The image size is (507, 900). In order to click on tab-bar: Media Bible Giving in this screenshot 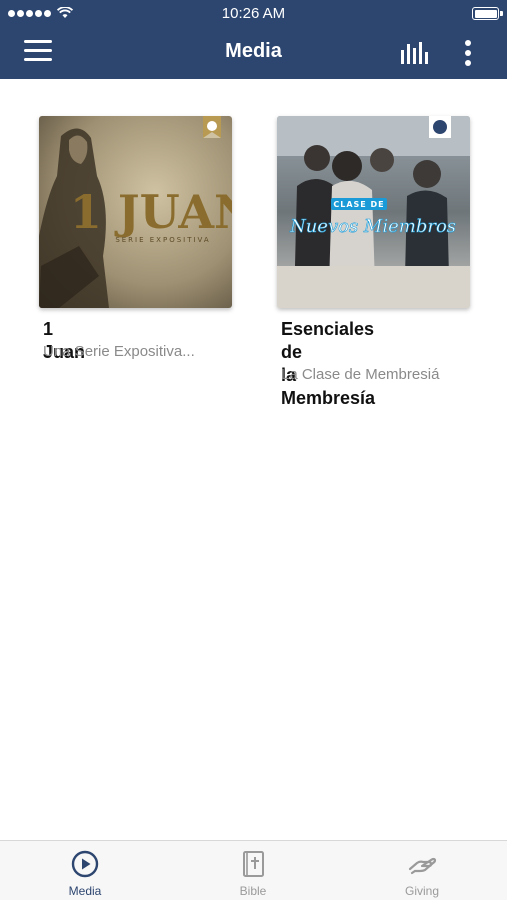, I will do `click(253, 870)`.